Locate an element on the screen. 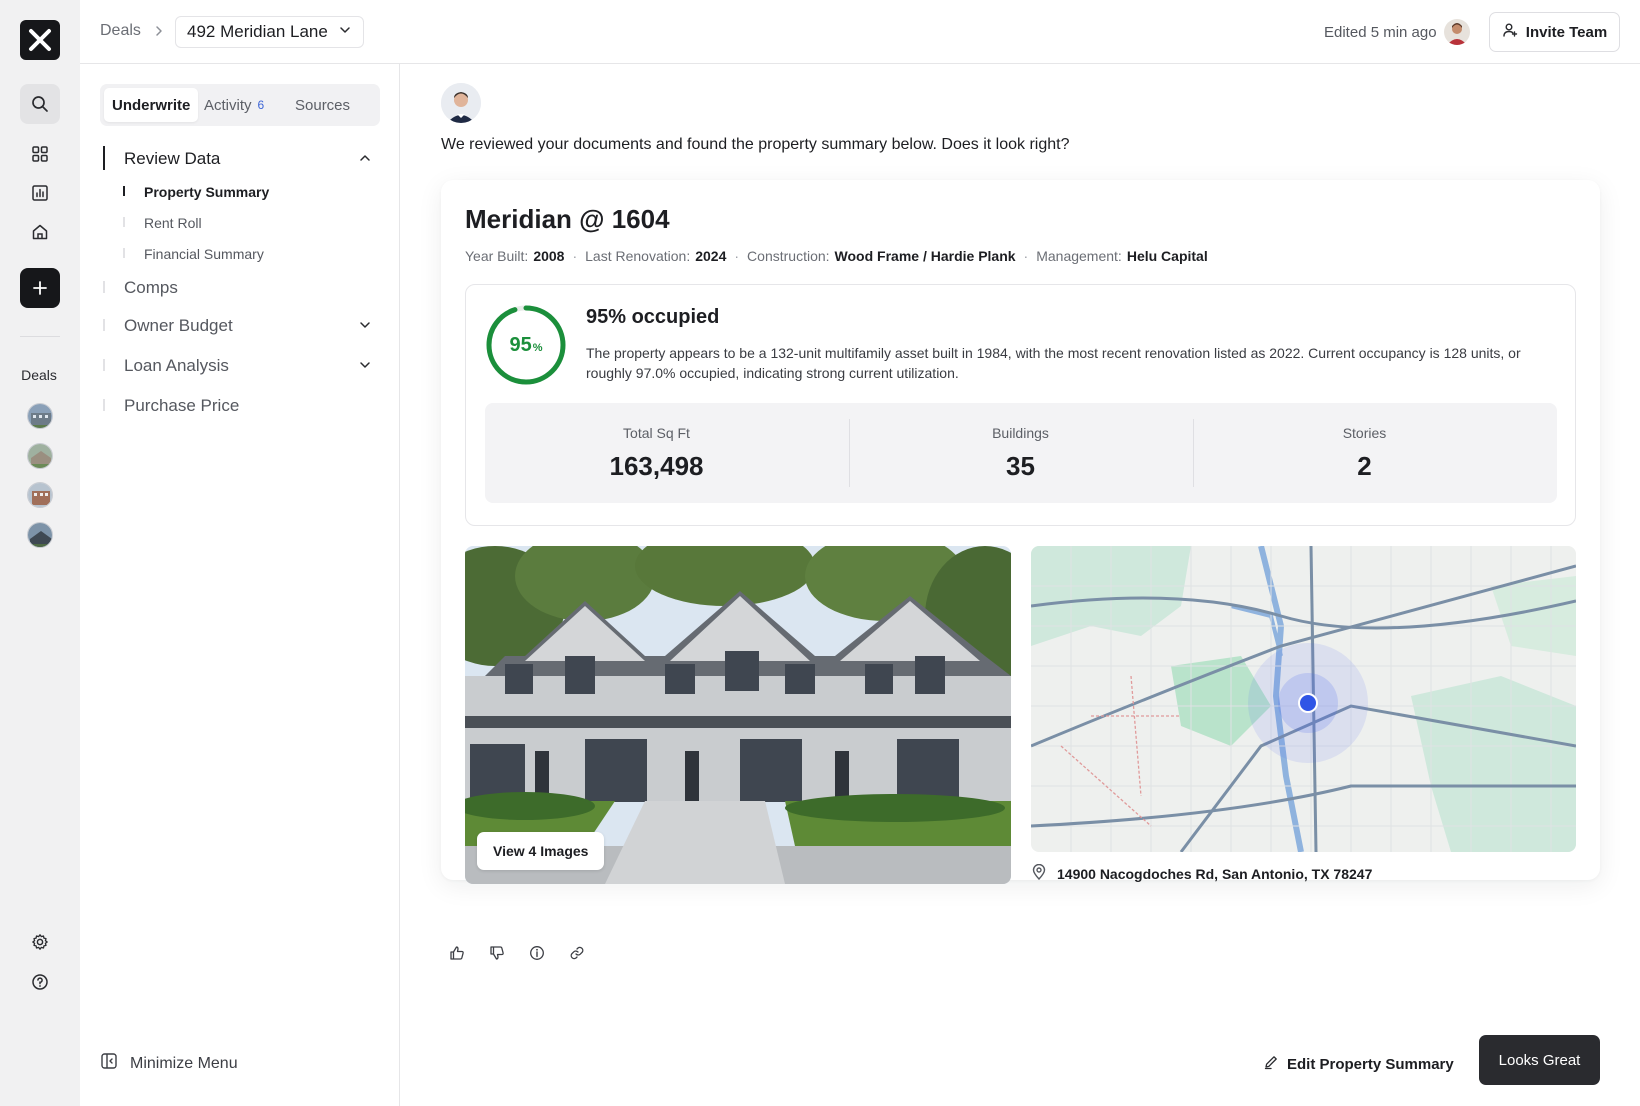 The height and width of the screenshot is (1106, 1640). user-plus-icon is located at coordinates (1510, 32).